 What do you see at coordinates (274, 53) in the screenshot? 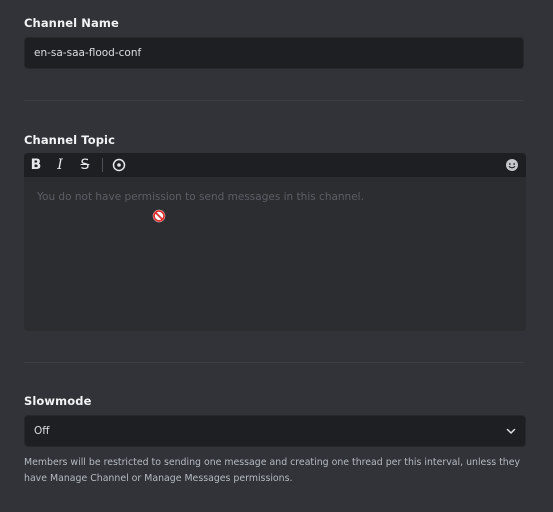
I see `channel-name-input: en-sa-saa-flood-conf` at bounding box center [274, 53].